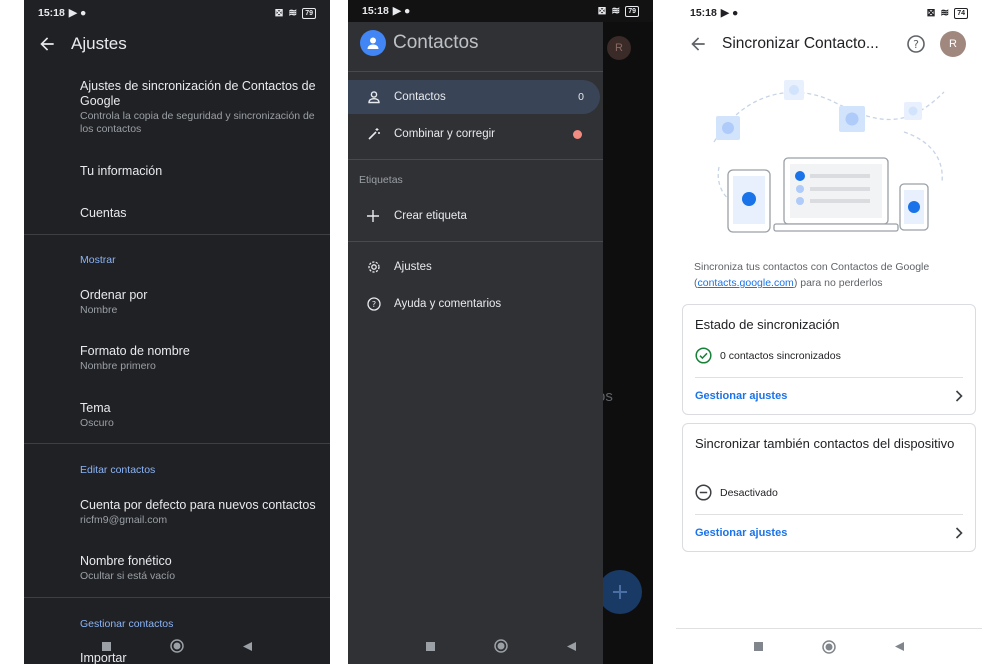  Describe the element at coordinates (198, 505) in the screenshot. I see `default-account-title: Cuenta por defecto para nuevos contactos` at that location.